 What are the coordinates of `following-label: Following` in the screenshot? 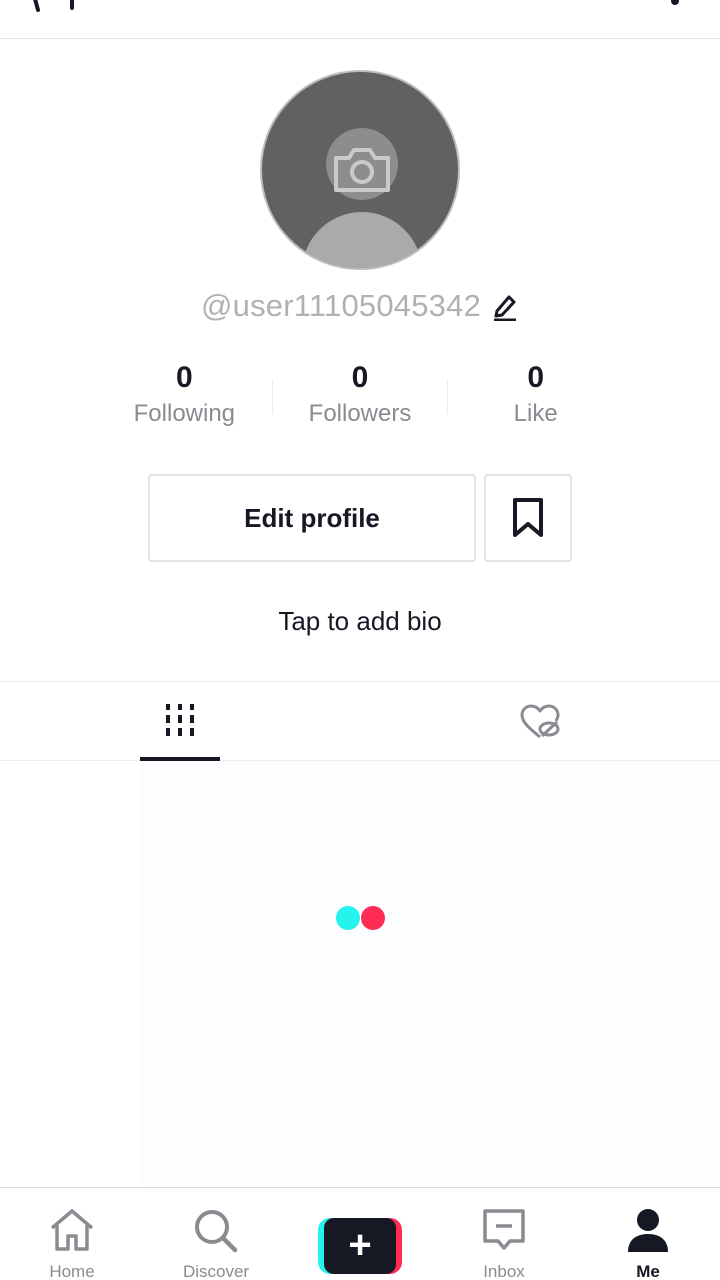 It's located at (184, 413).